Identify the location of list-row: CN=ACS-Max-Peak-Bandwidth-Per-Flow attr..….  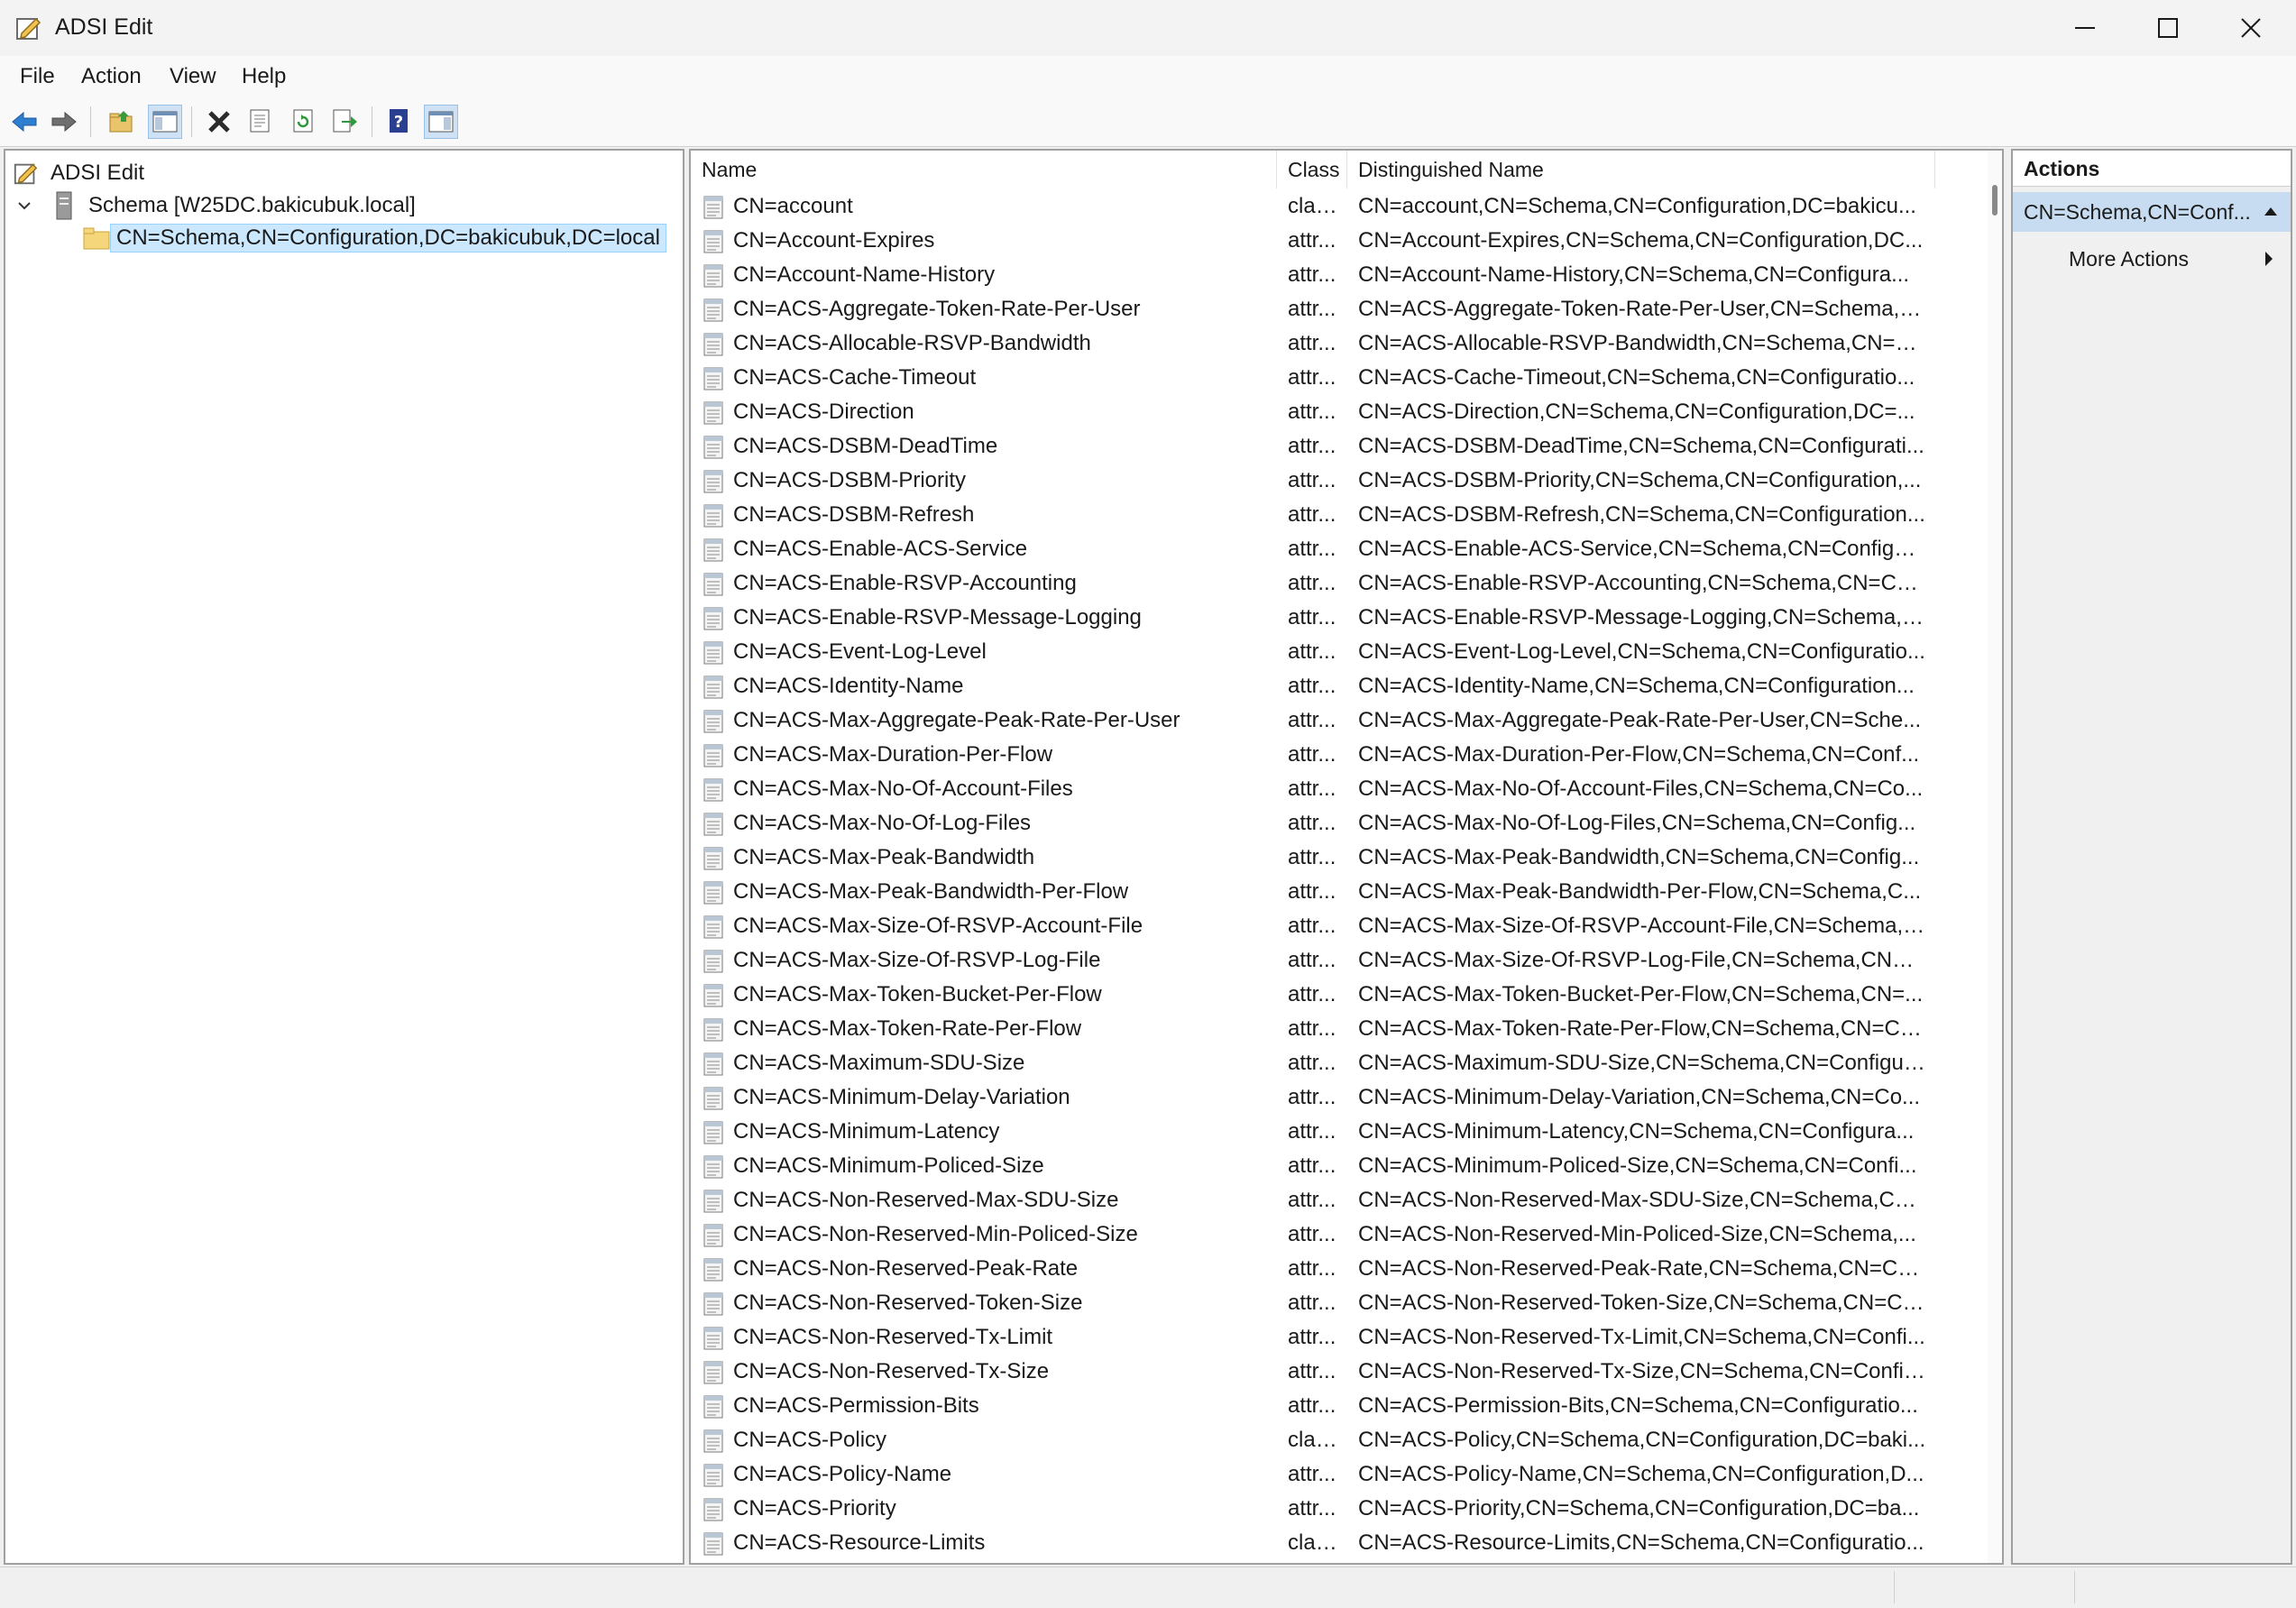
(1340, 891).